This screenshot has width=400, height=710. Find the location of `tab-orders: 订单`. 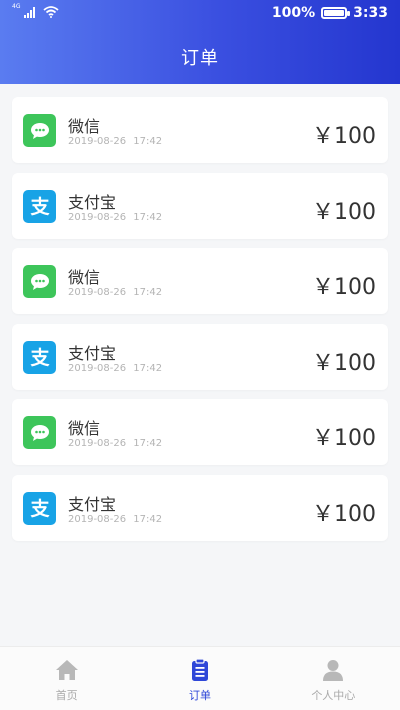

tab-orders: 订单 is located at coordinates (199, 678).